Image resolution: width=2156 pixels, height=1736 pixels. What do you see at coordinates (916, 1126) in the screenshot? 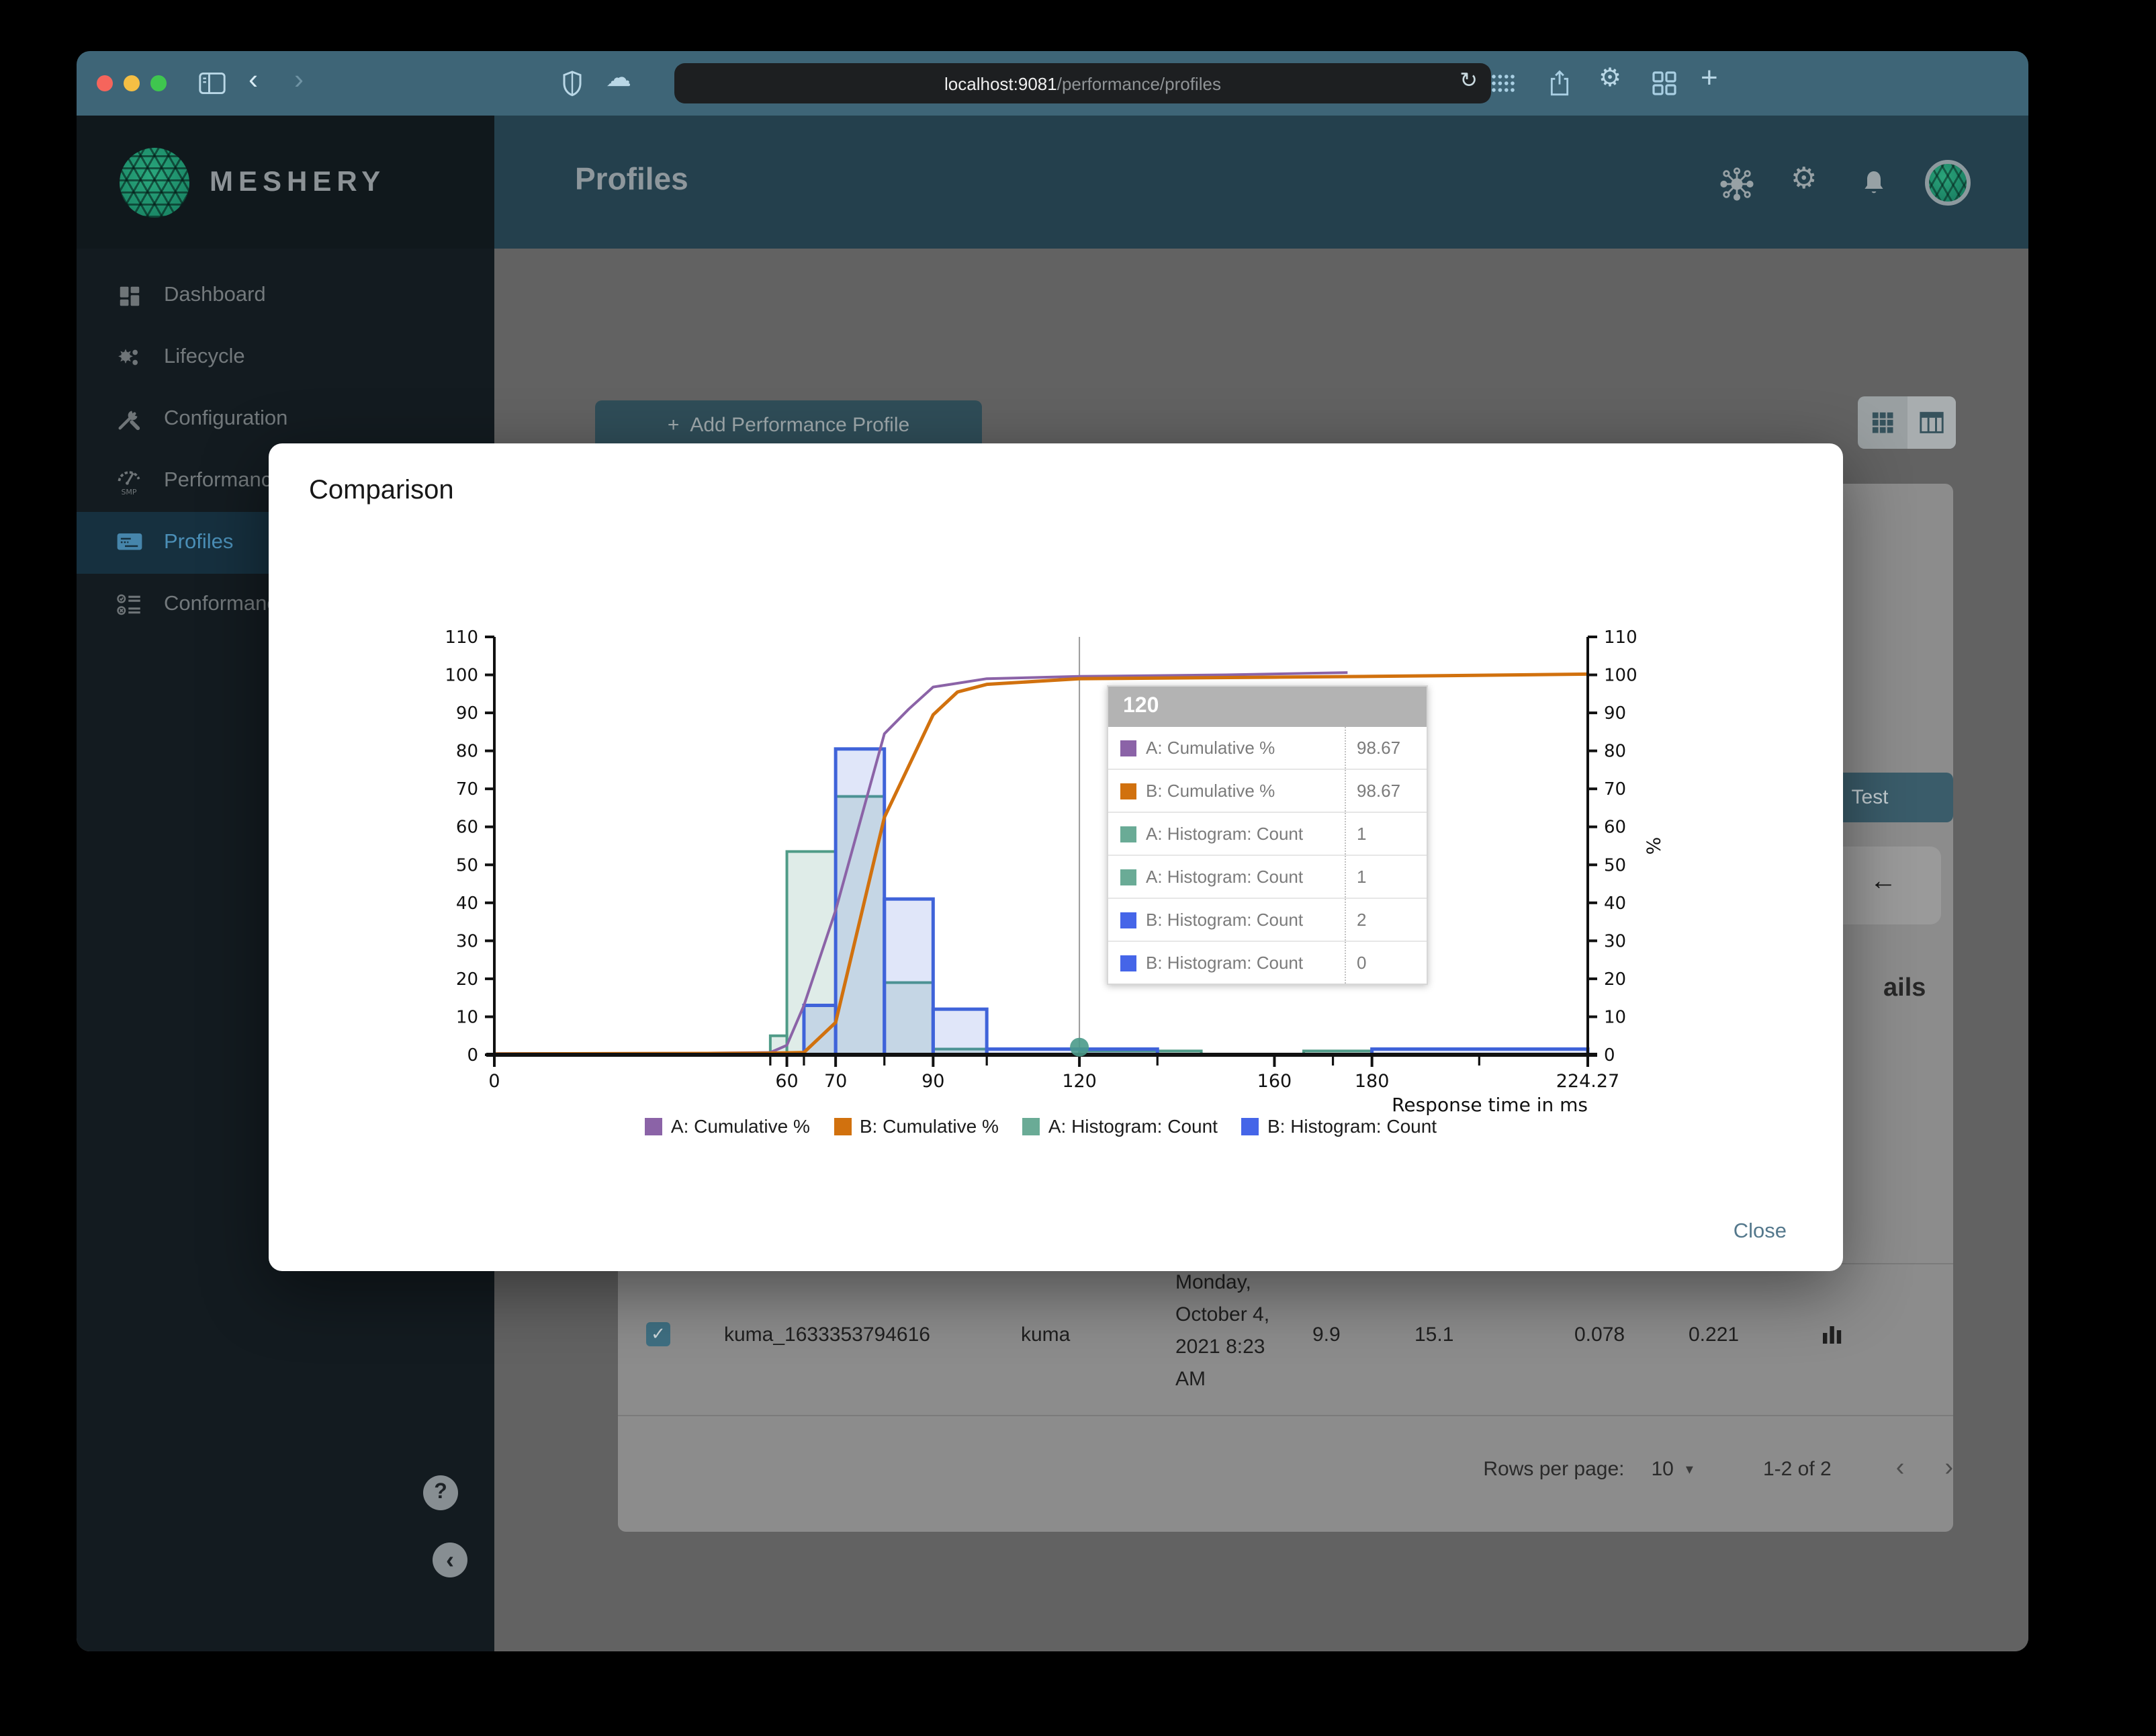
I see `legend-item: B: Cumulative %` at bounding box center [916, 1126].